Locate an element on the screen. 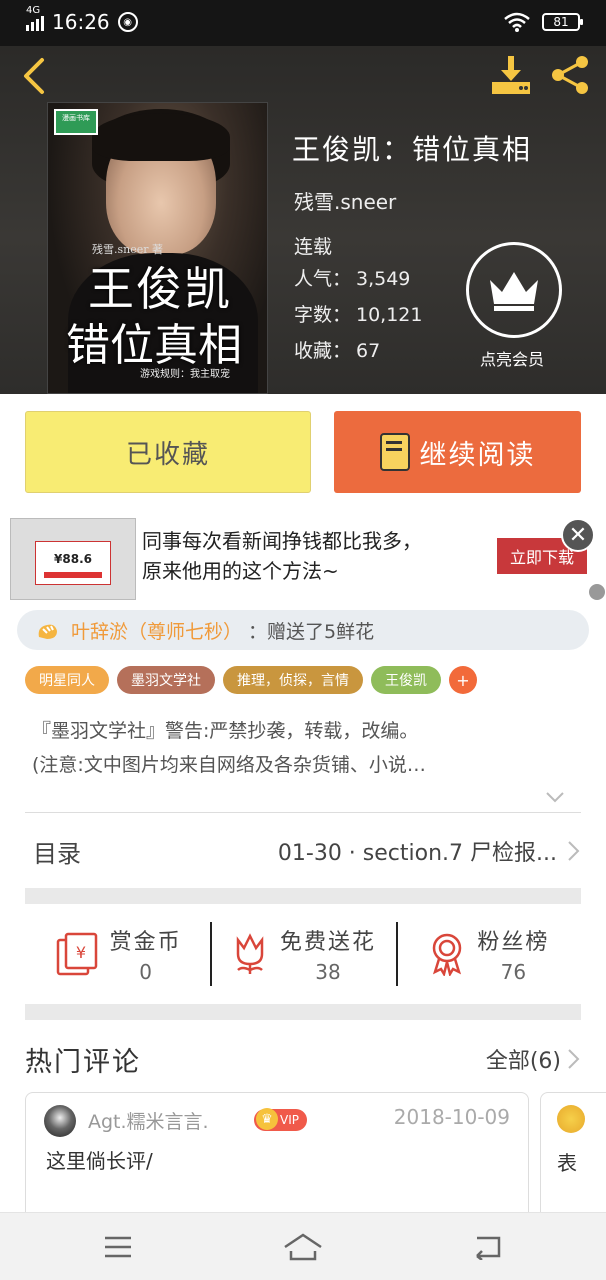  action-buttons: 已收藏 继续阅读 is located at coordinates (303, 453).